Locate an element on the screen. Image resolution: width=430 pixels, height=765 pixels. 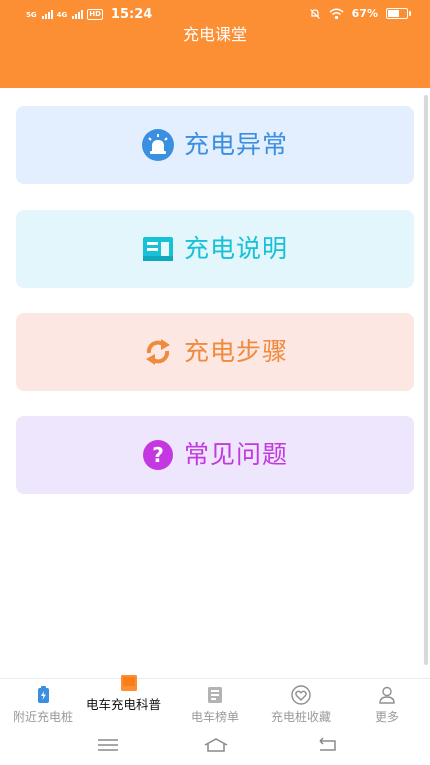
alarm-icon is located at coordinates (157, 145).